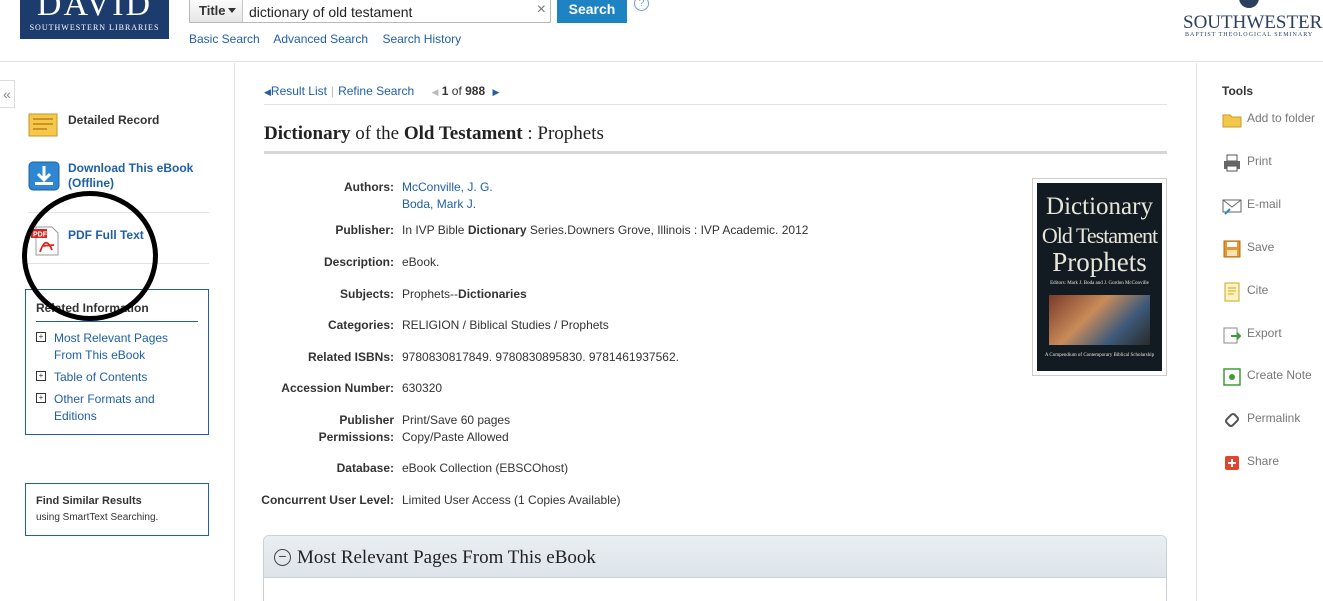 The width and height of the screenshot is (1323, 601). What do you see at coordinates (715, 557) in the screenshot?
I see `panel-header: − Most Relevant Pages From This eBook` at bounding box center [715, 557].